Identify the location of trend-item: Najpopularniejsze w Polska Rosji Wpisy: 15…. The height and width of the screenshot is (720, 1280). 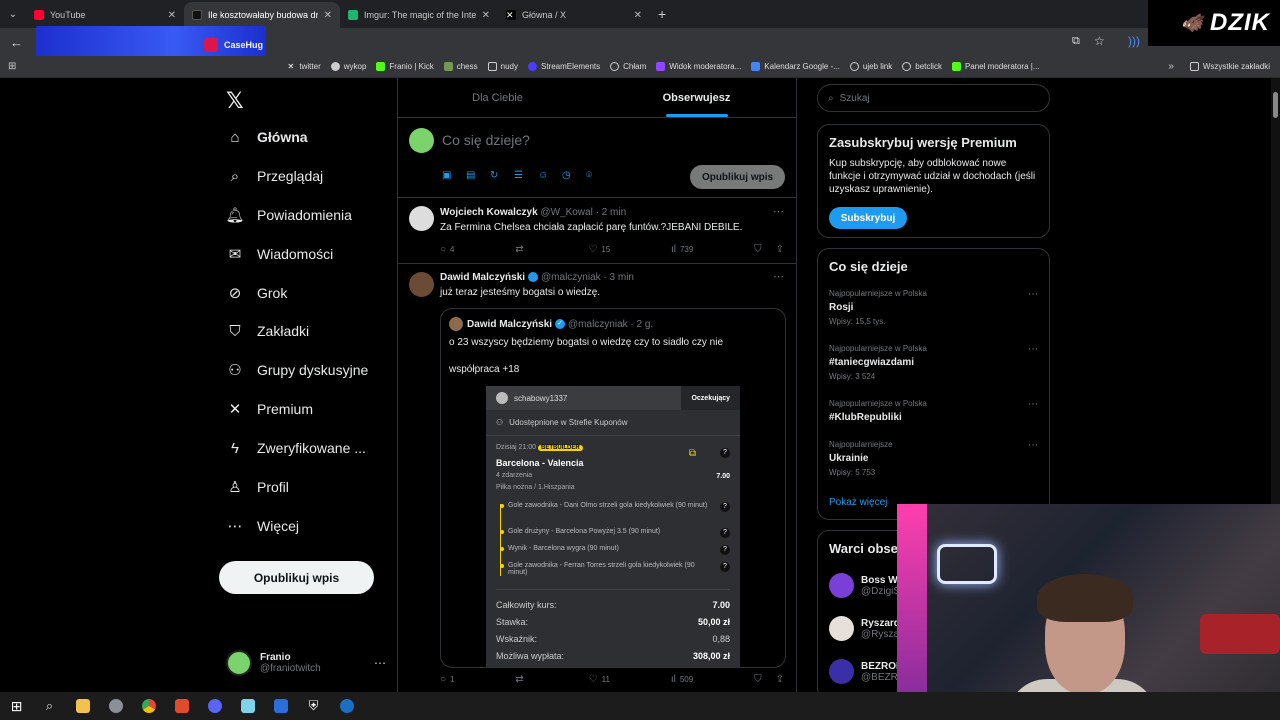
(933, 307).